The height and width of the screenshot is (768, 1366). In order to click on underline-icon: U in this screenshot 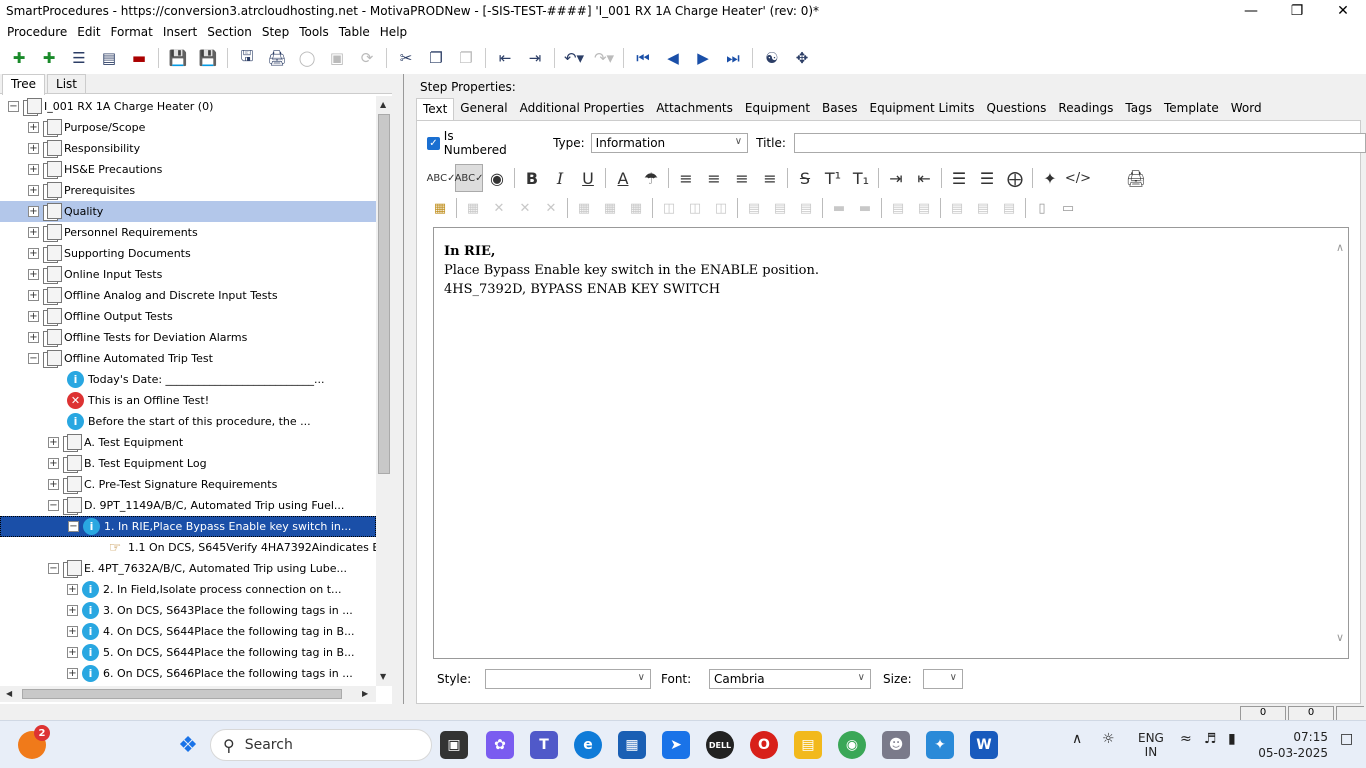, I will do `click(588, 178)`.